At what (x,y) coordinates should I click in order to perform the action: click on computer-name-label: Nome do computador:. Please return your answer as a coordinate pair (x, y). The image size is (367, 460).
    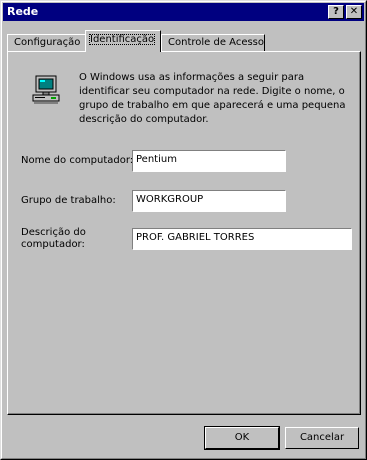
    Looking at the image, I should click on (77, 160).